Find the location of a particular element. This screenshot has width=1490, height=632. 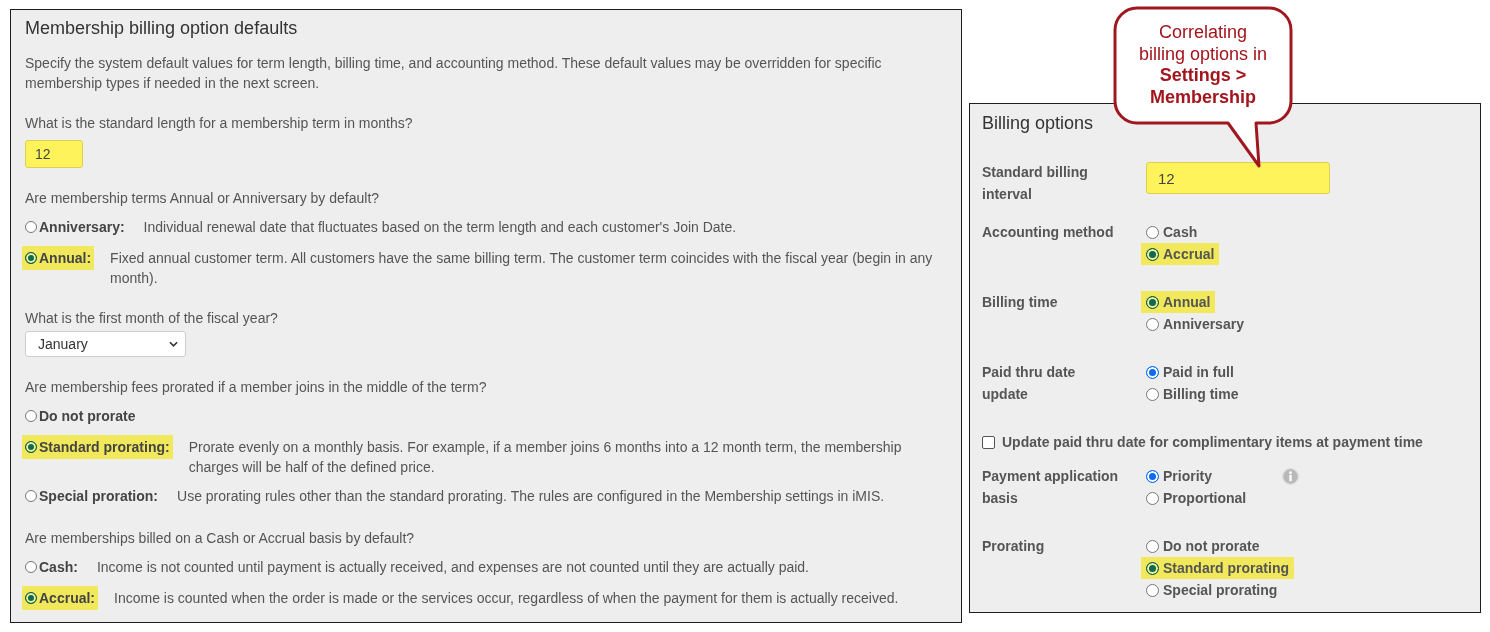

billing-interval-input: 12 is located at coordinates (1238, 178).